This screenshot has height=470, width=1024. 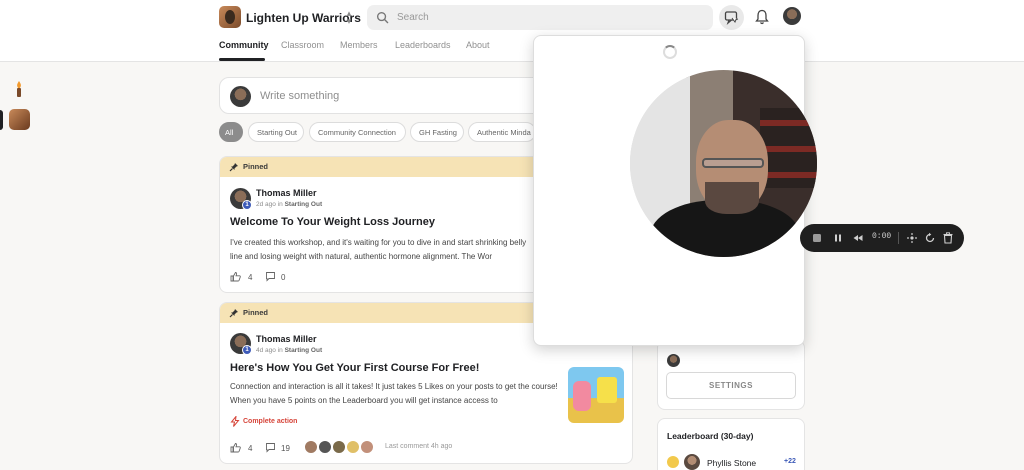 I want to click on chevron-up-down-icon: ▴ ▾, so click(x=349, y=17).